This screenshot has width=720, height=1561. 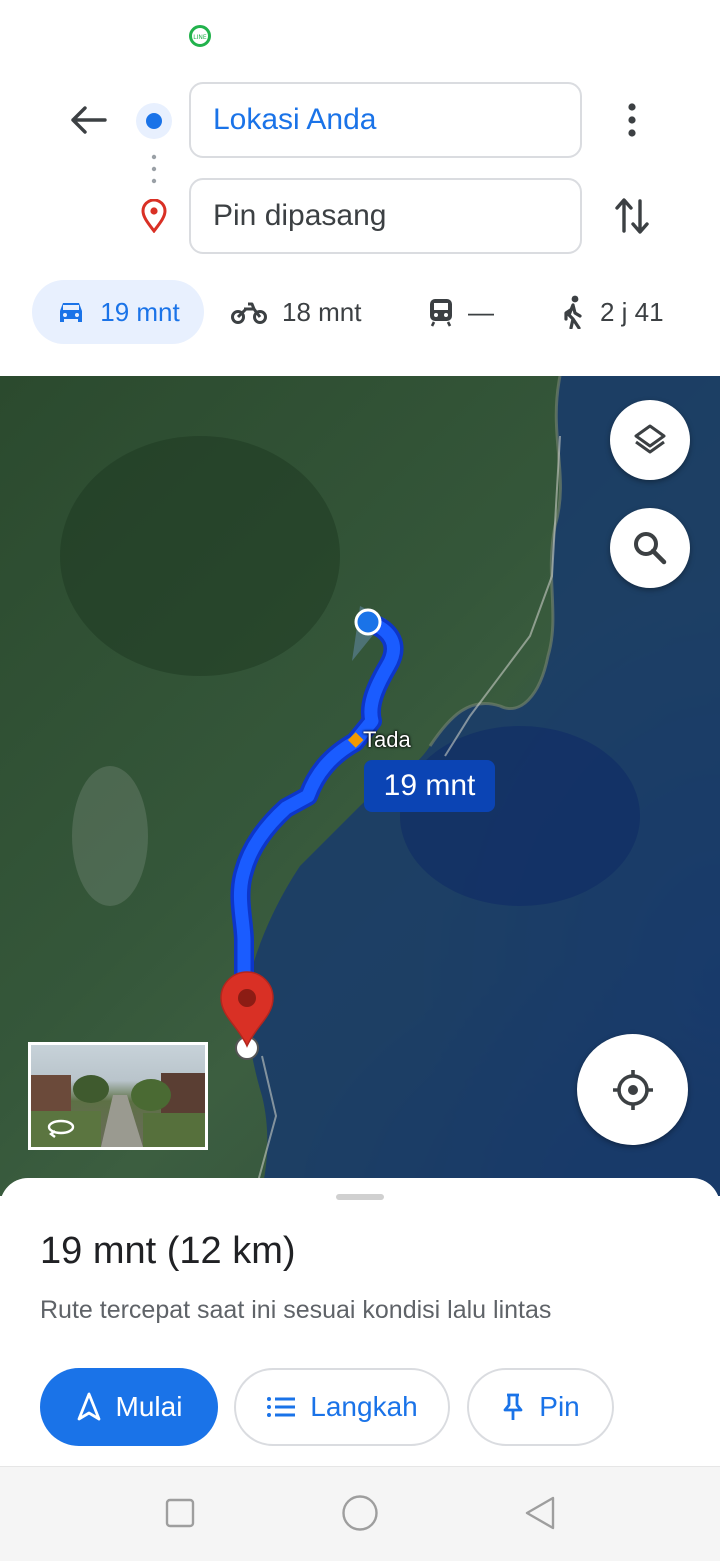 I want to click on square-icon, so click(x=180, y=1513).